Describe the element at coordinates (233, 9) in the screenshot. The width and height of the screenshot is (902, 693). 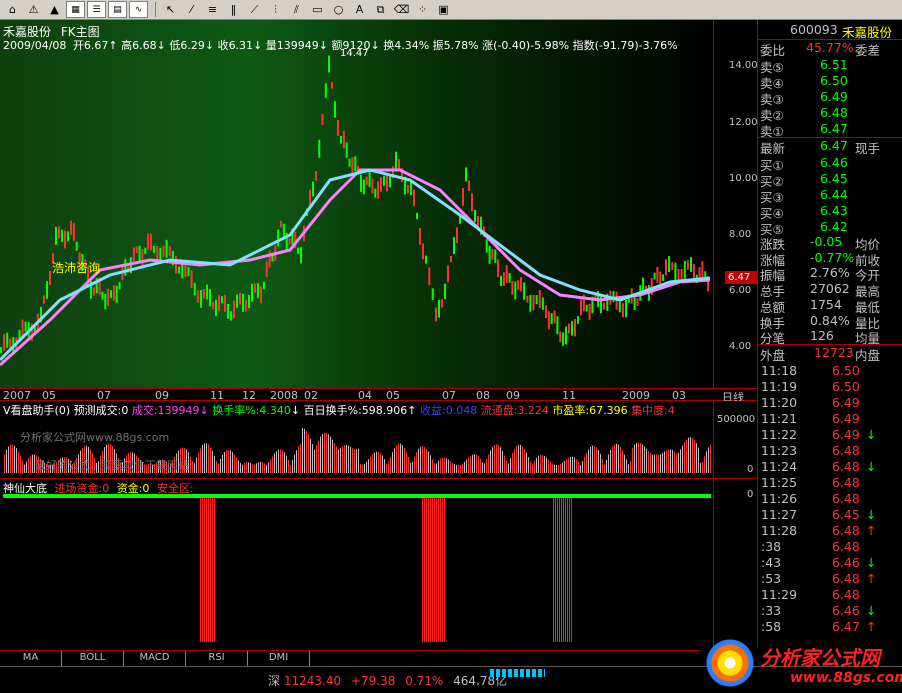
I see `vertical-lines-icon: ‖` at that location.